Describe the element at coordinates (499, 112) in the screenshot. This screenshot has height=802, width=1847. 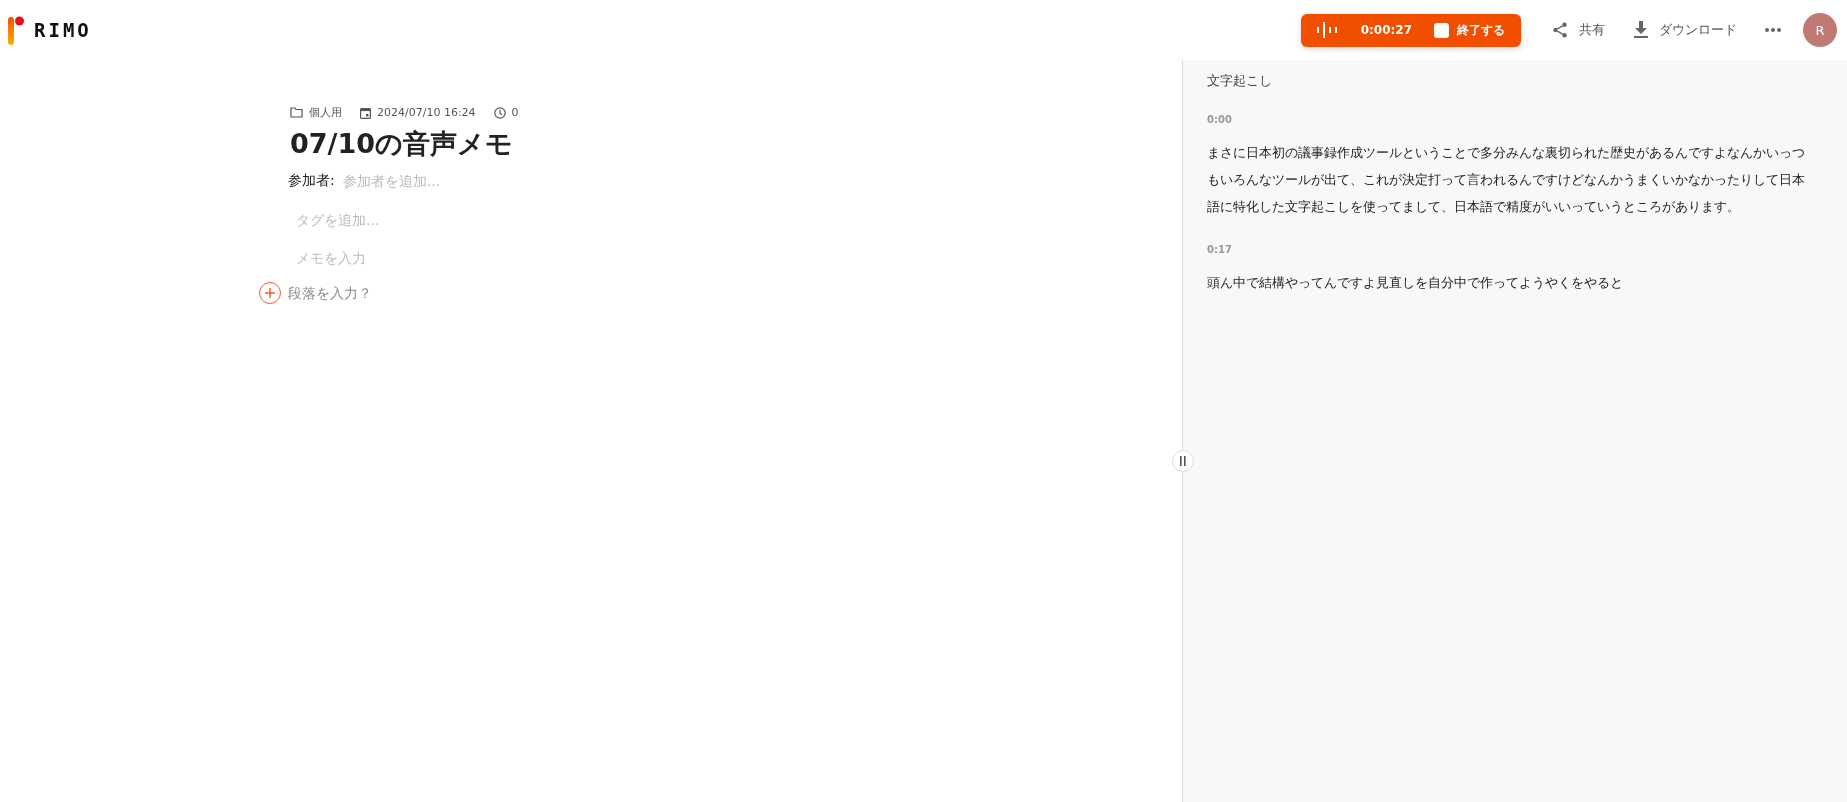
I see `clock-icon` at that location.